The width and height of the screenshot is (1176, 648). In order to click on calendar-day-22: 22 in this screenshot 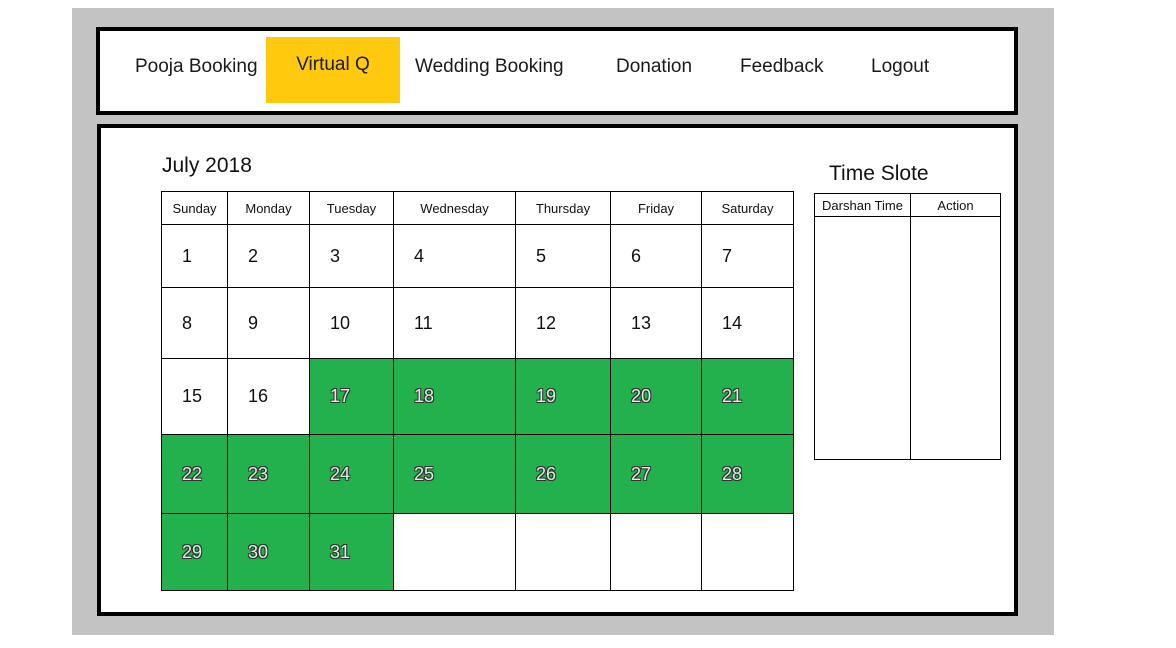, I will do `click(194, 474)`.